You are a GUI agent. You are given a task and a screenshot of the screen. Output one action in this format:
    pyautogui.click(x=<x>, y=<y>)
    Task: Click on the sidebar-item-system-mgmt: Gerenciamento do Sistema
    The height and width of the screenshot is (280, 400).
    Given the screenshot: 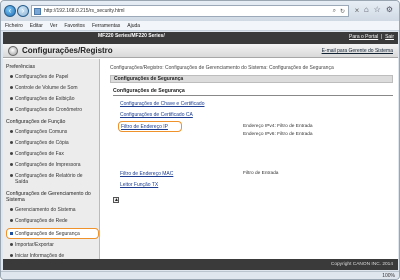 What is the action you would take?
    pyautogui.click(x=43, y=210)
    